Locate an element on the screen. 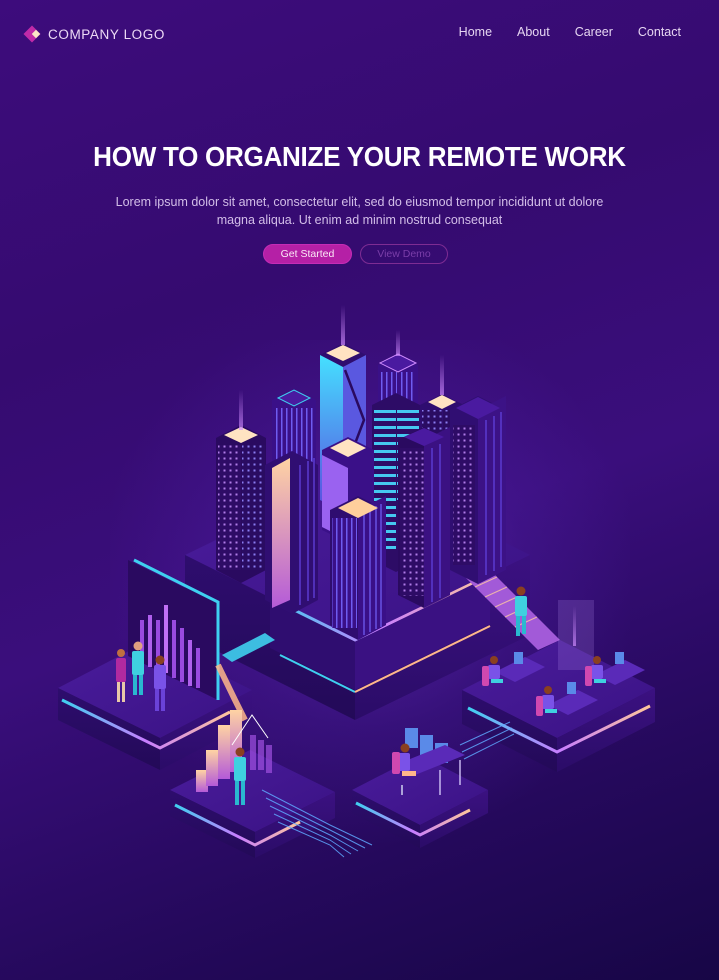  building-left-windows is located at coordinates (241, 486).